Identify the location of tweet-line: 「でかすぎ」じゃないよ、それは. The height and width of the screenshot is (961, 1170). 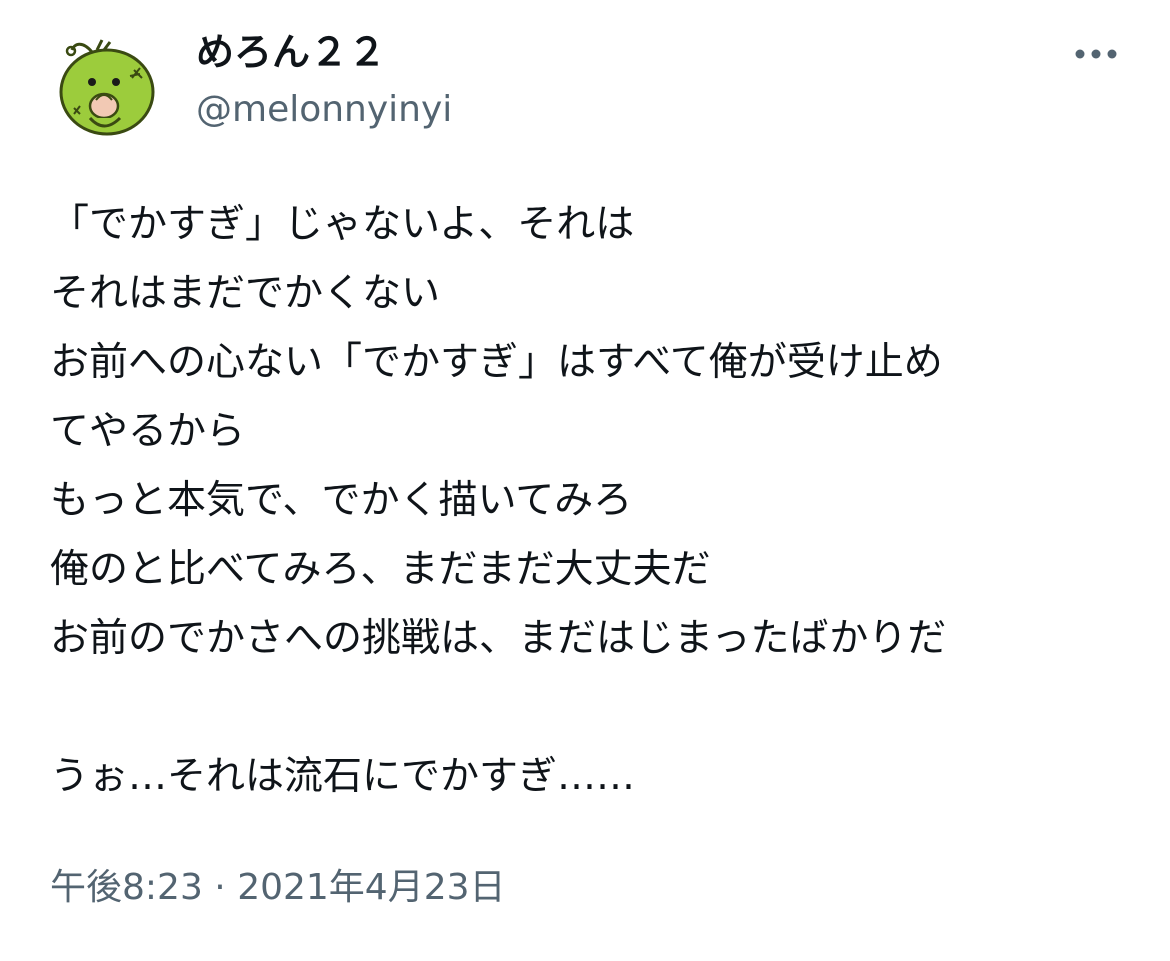
(342, 224).